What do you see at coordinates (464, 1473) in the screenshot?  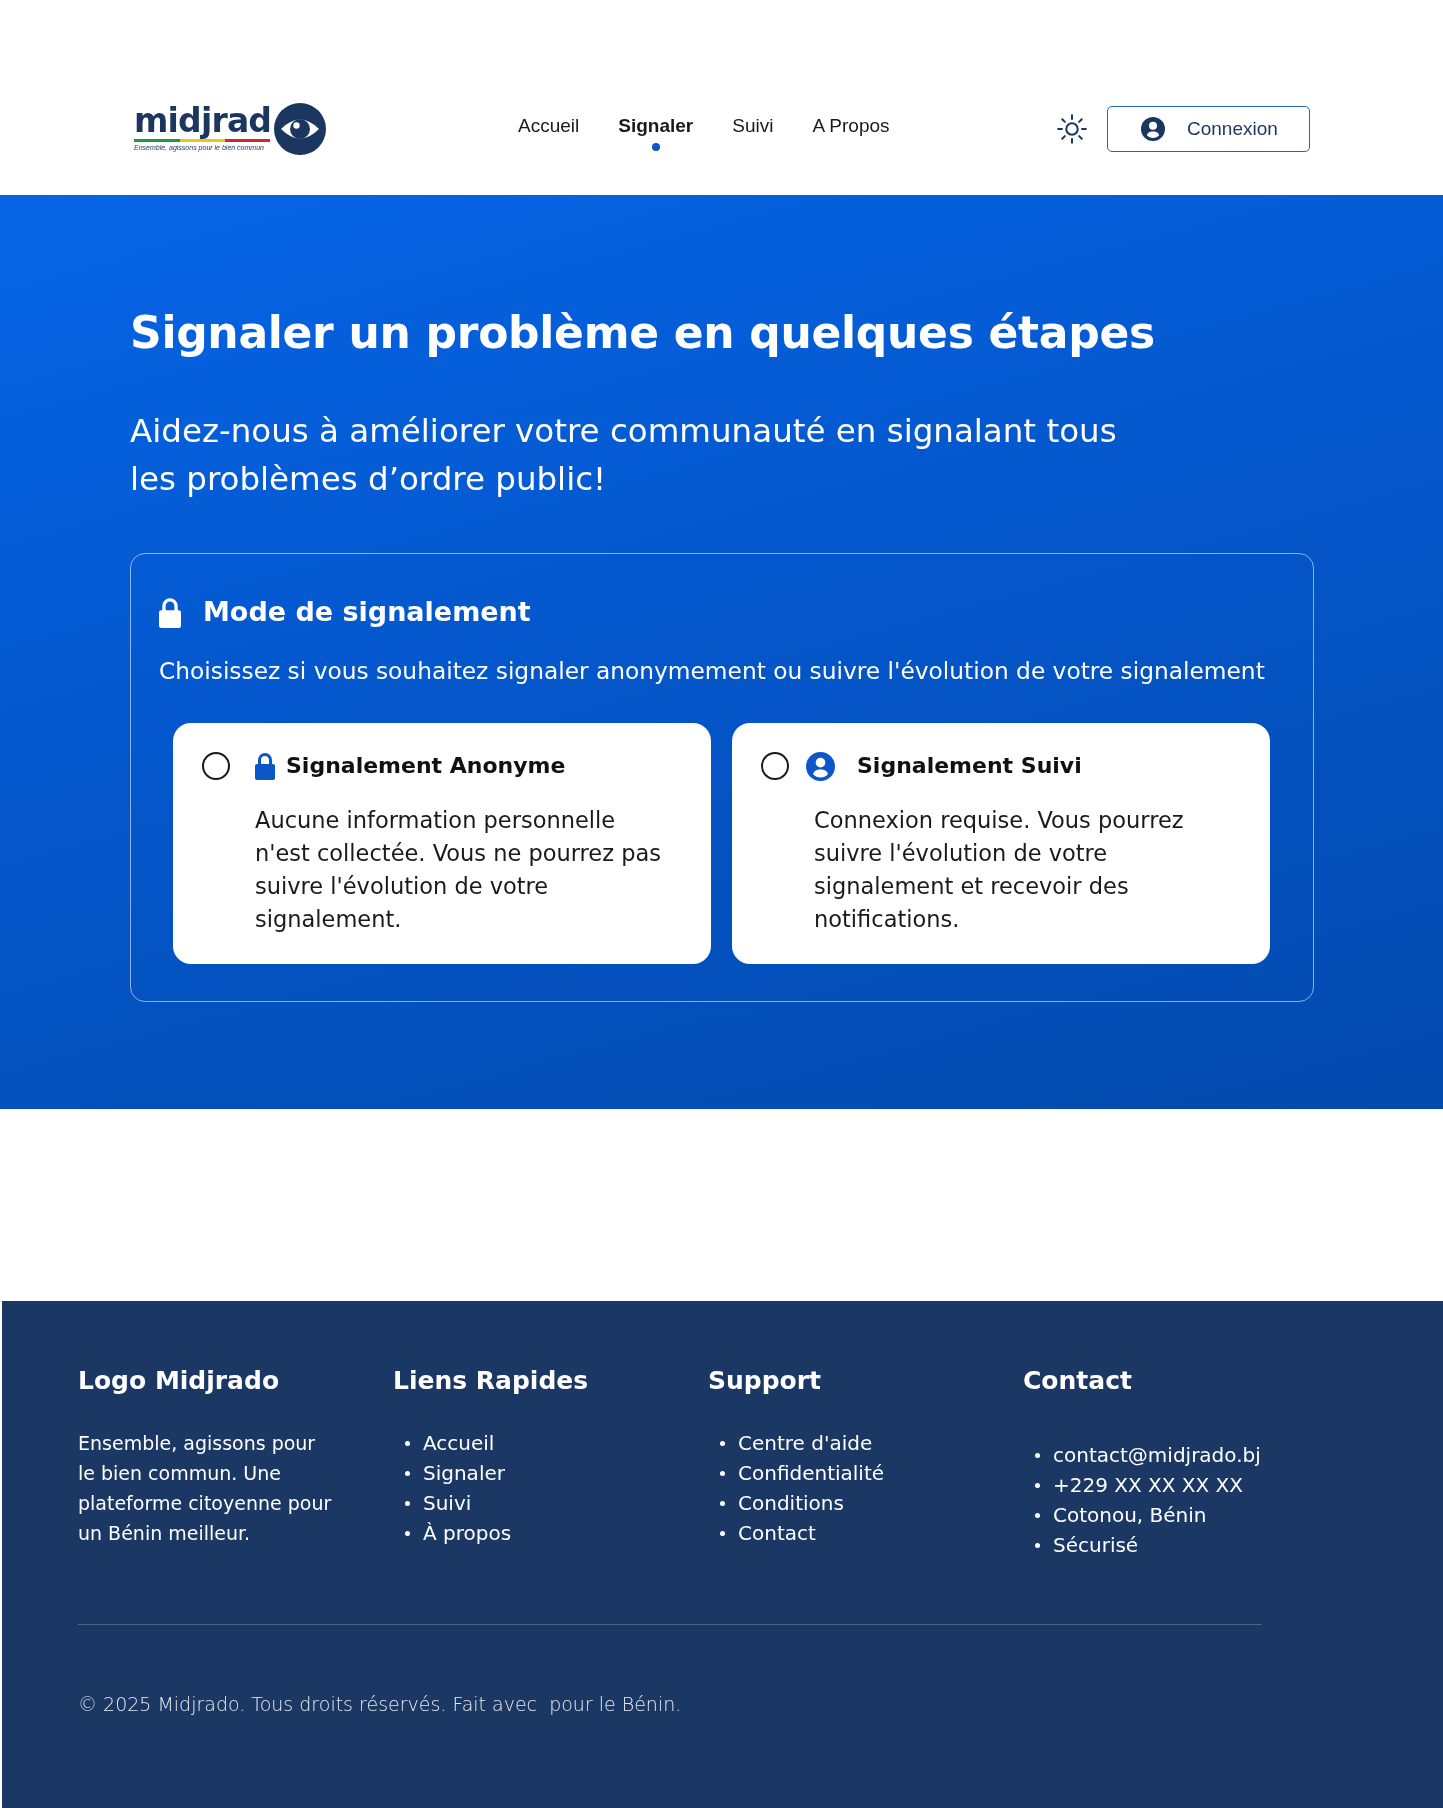 I see `footer-link: Signaler` at bounding box center [464, 1473].